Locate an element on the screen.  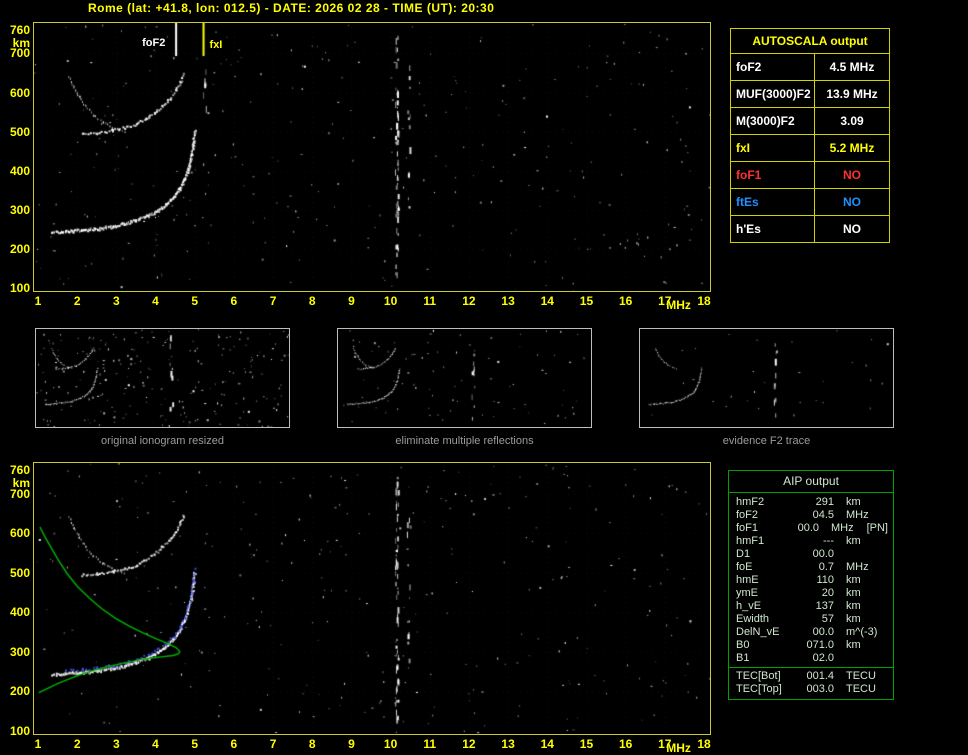
parameter-value: 57 is located at coordinates (827, 619).